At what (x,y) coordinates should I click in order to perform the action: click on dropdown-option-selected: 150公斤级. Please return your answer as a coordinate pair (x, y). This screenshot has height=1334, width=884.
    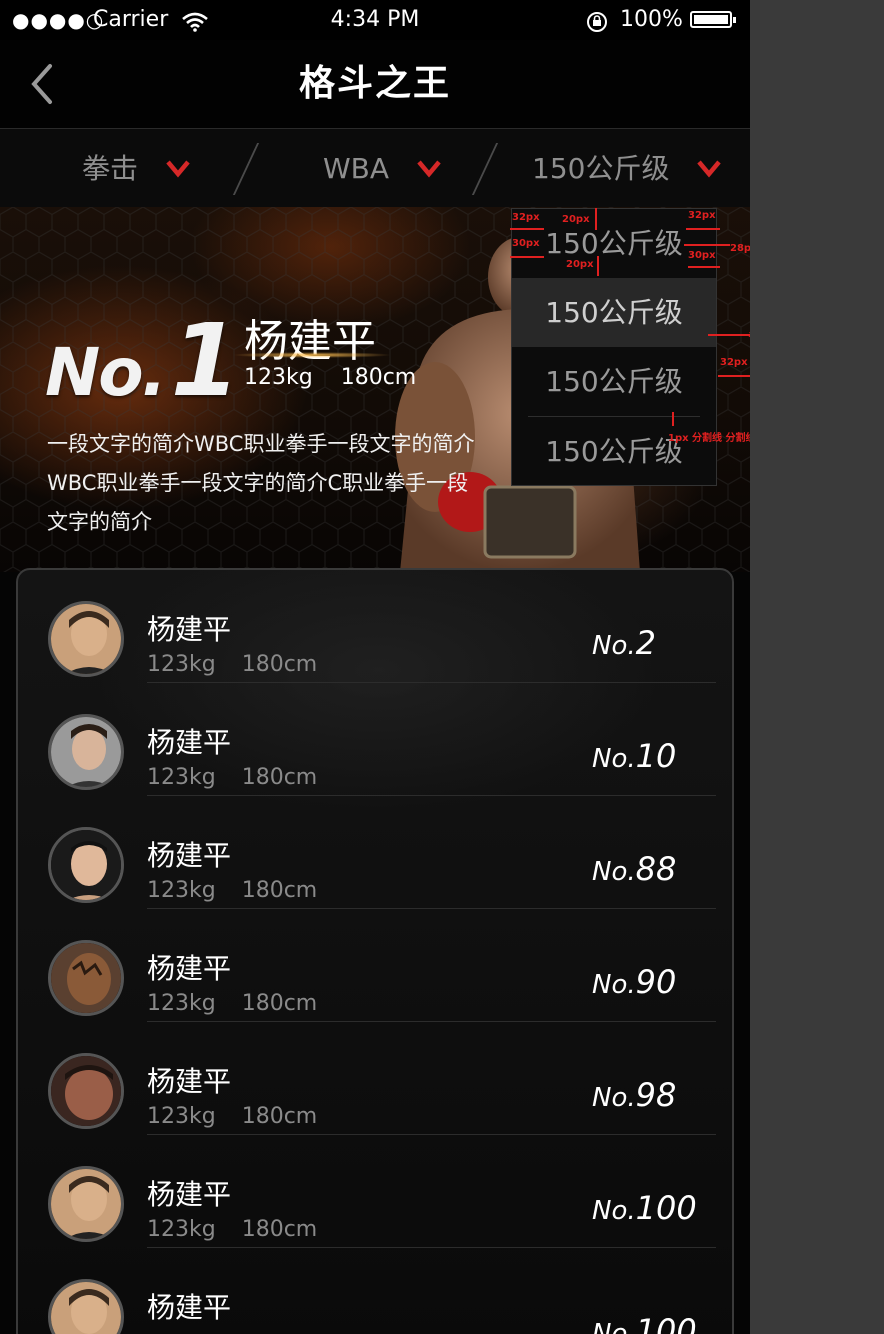
    Looking at the image, I should click on (614, 312).